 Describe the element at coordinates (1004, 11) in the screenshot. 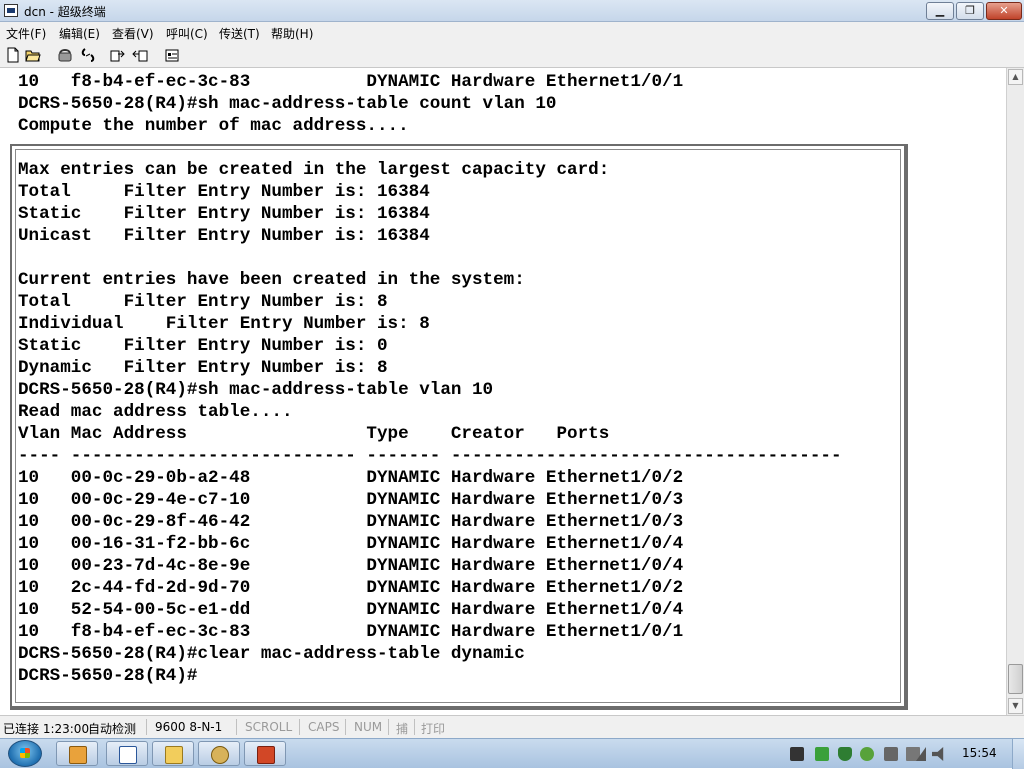

I see `close-button: ✕` at that location.